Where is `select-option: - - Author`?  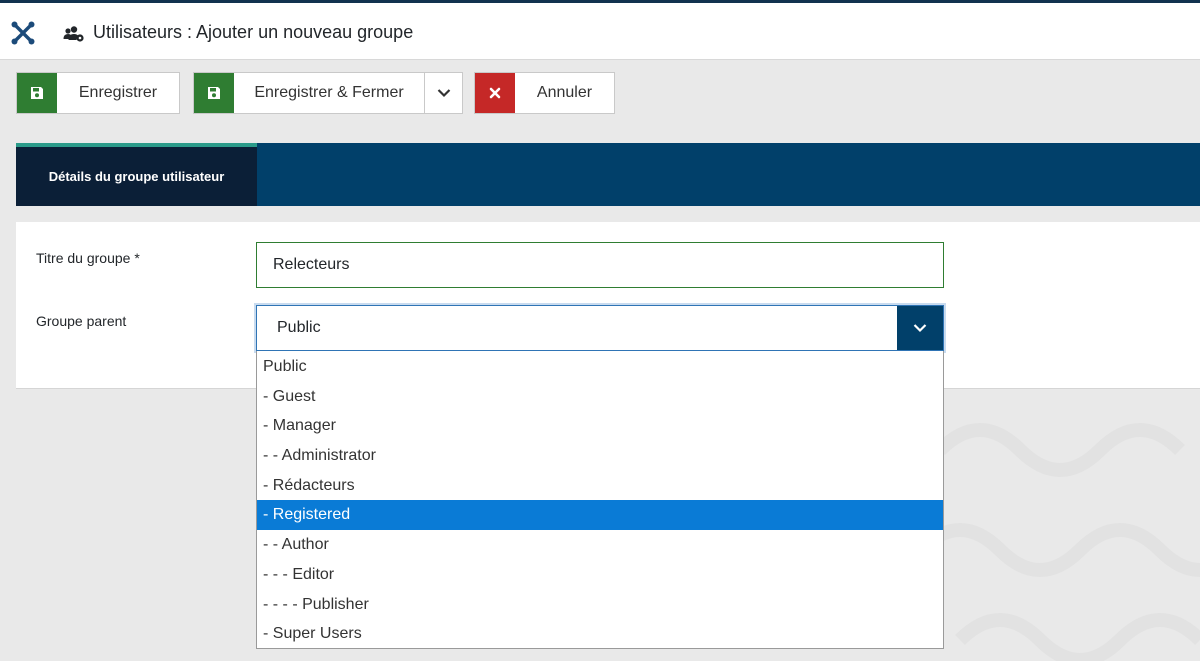
select-option: - - Author is located at coordinates (600, 545).